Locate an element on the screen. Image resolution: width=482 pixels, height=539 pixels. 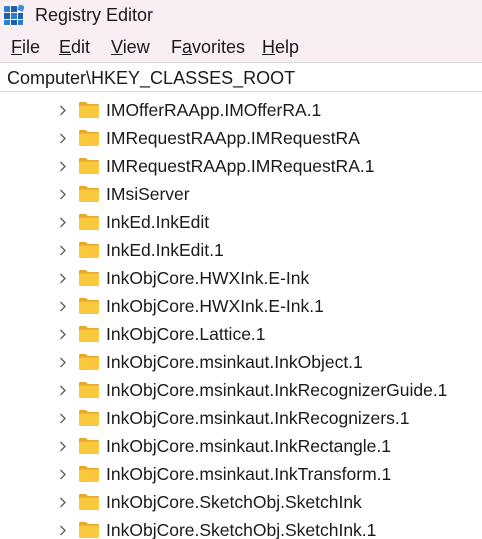
tree-item-label: InkObjCore.msinkaut.InkRecognizers.1 is located at coordinates (257, 418).